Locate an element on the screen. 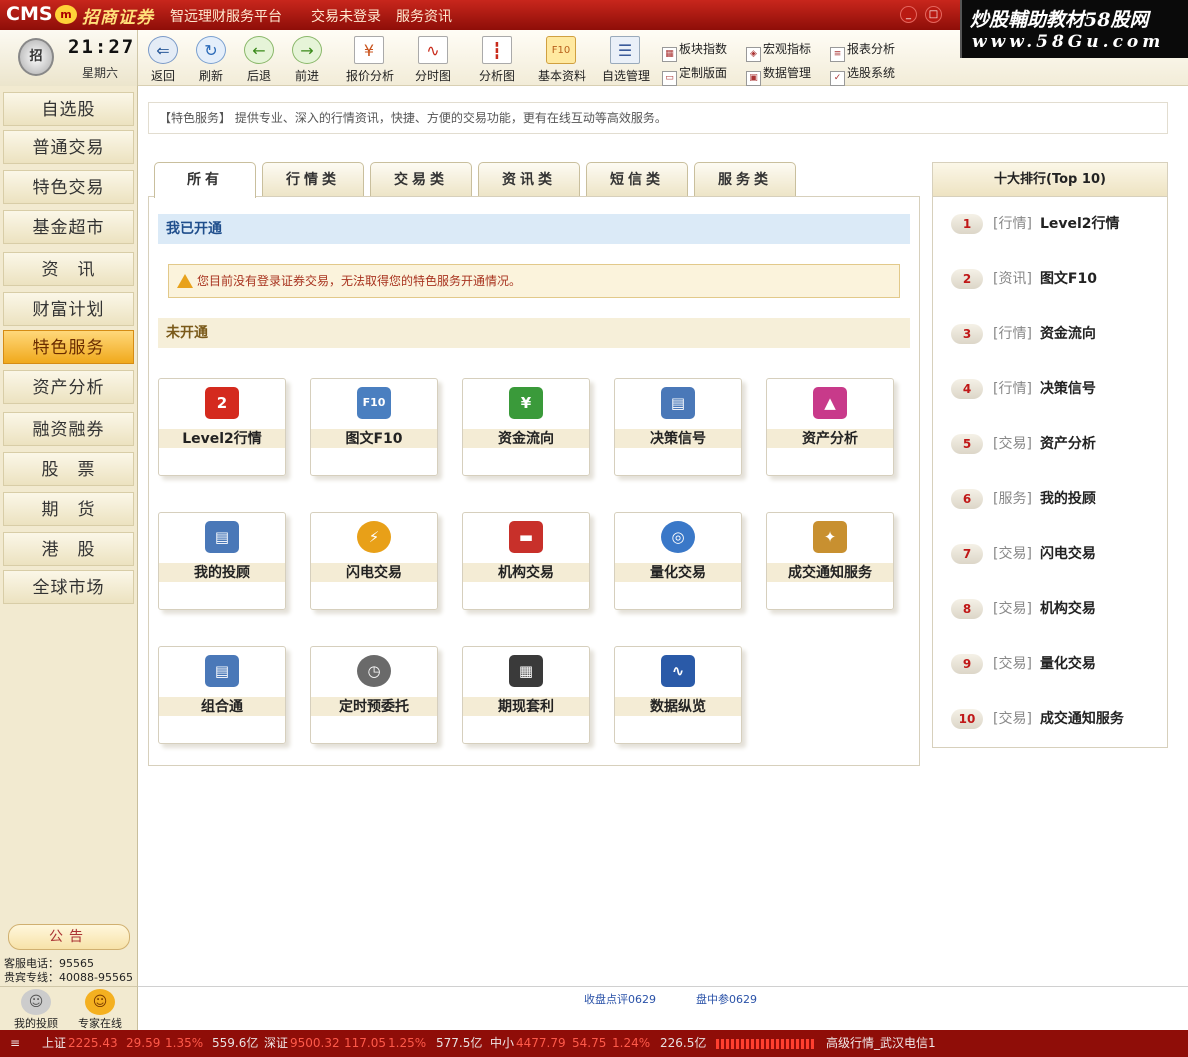  analysis-chart-button: ┇ 分析图 is located at coordinates (497, 60).